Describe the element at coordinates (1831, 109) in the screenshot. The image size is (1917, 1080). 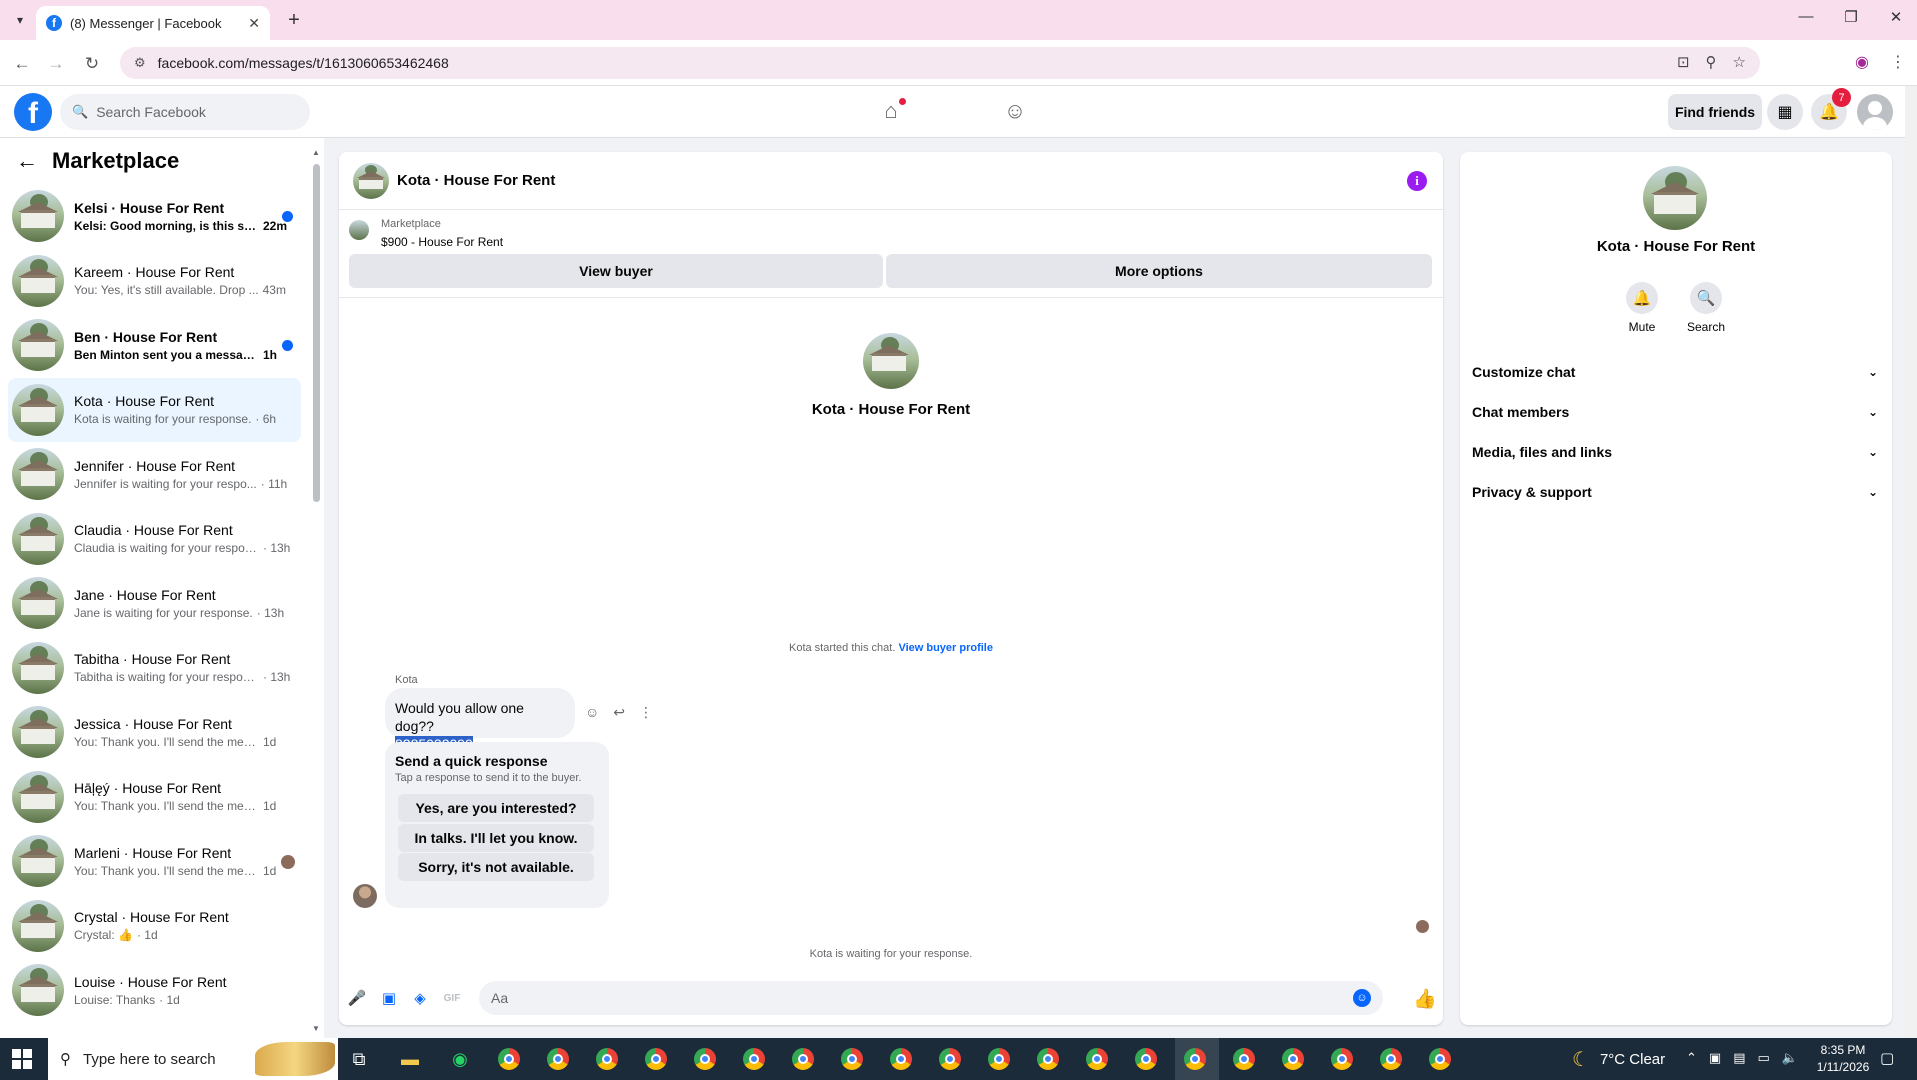
I see `notifications-bell-icon: 🔔 7` at that location.